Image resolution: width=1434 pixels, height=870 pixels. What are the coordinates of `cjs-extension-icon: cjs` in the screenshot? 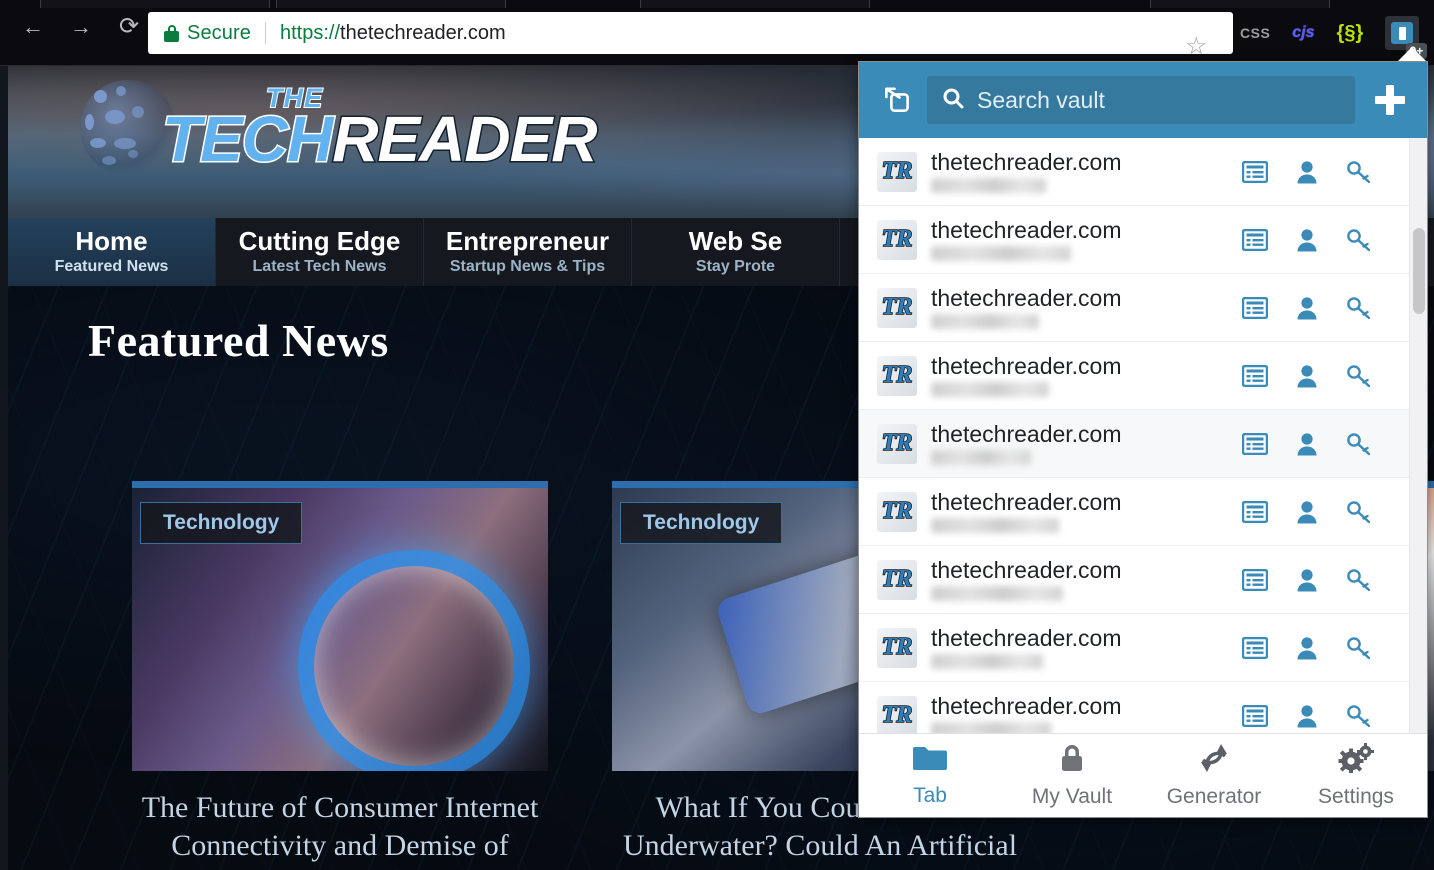 It's located at (1303, 33).